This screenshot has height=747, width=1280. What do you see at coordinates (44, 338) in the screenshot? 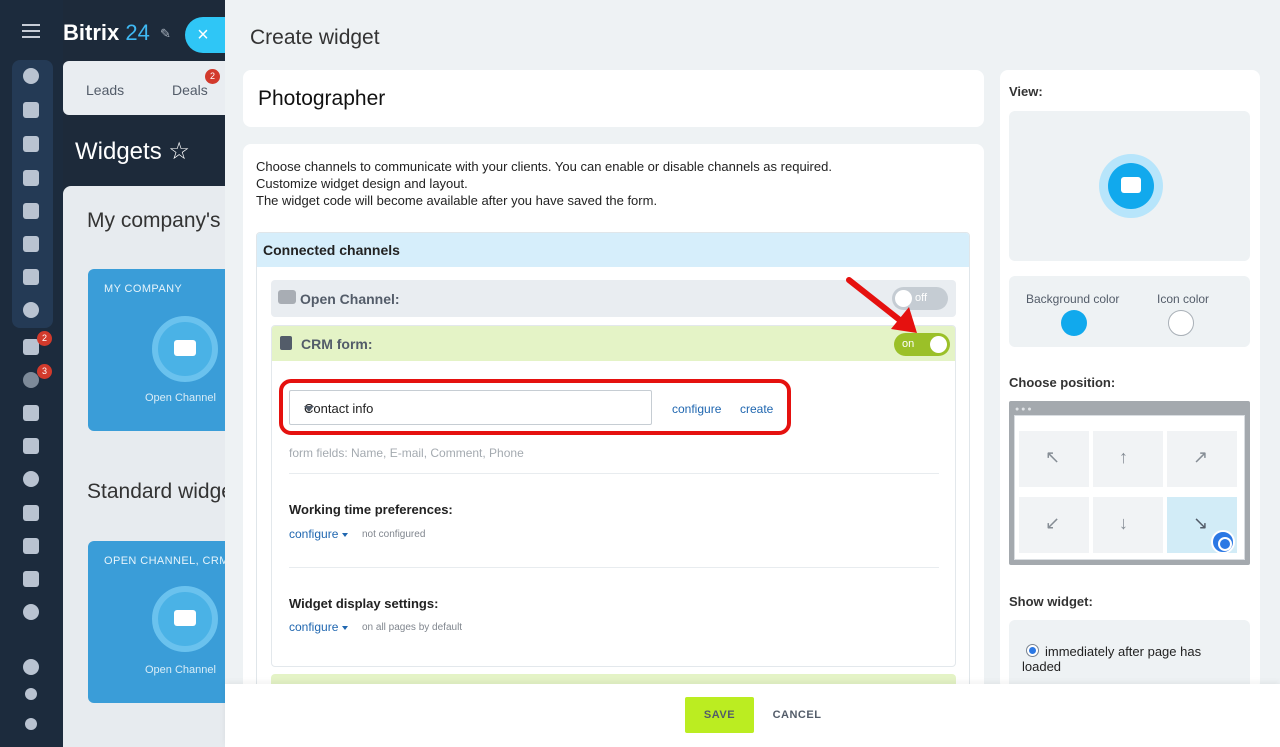
I see `rail-badge: 2` at bounding box center [44, 338].